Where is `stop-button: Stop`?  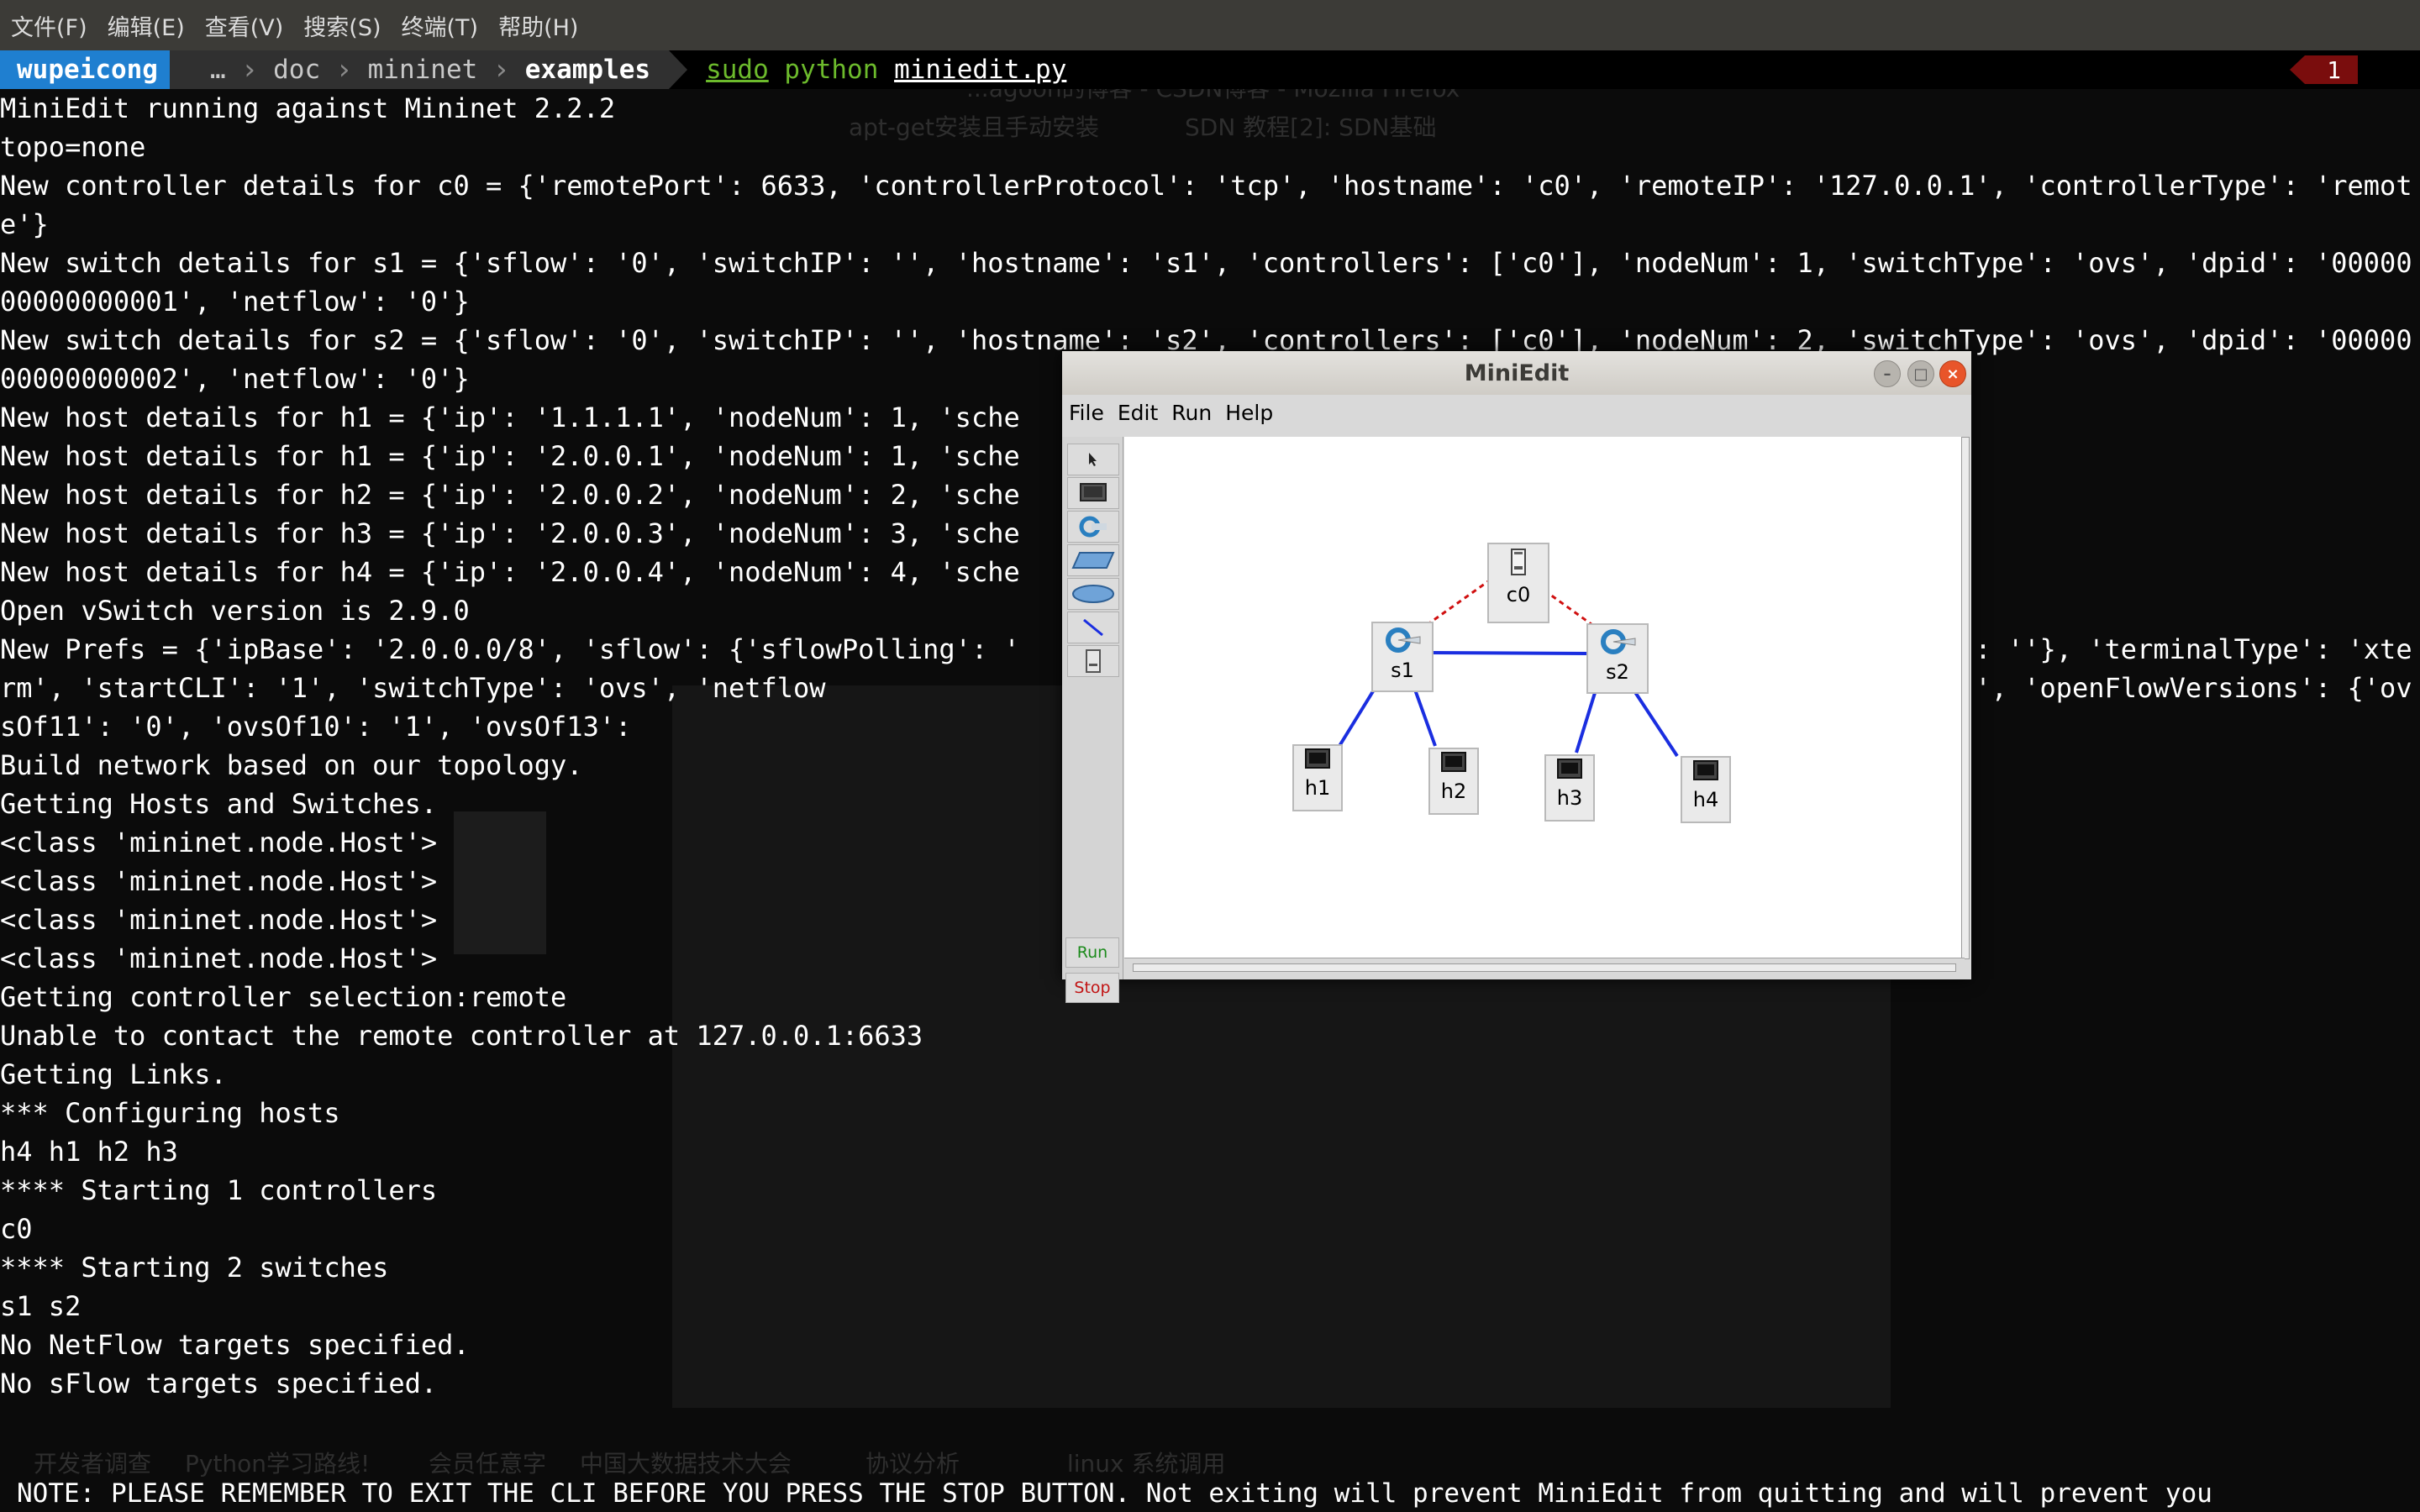 stop-button: Stop is located at coordinates (1092, 988).